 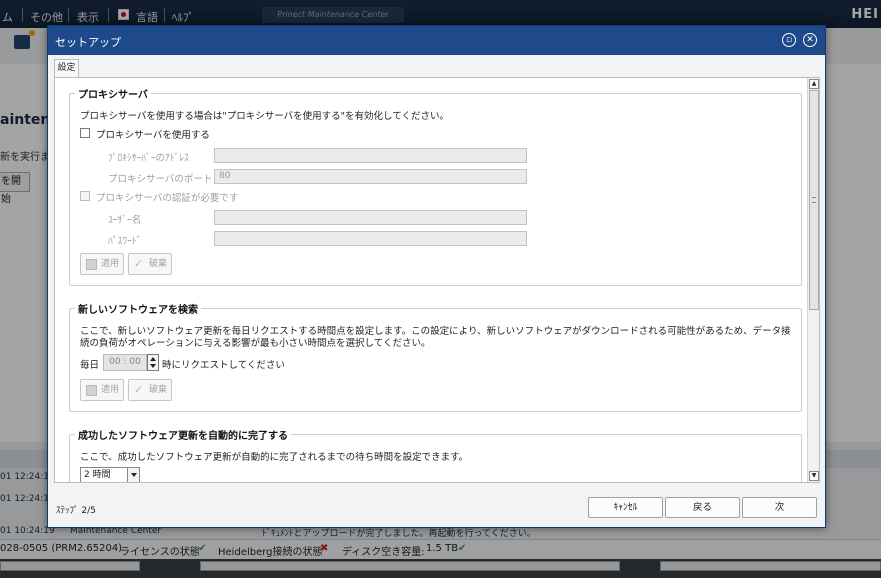 I want to click on scroll-down-icon: ▼, so click(x=814, y=476).